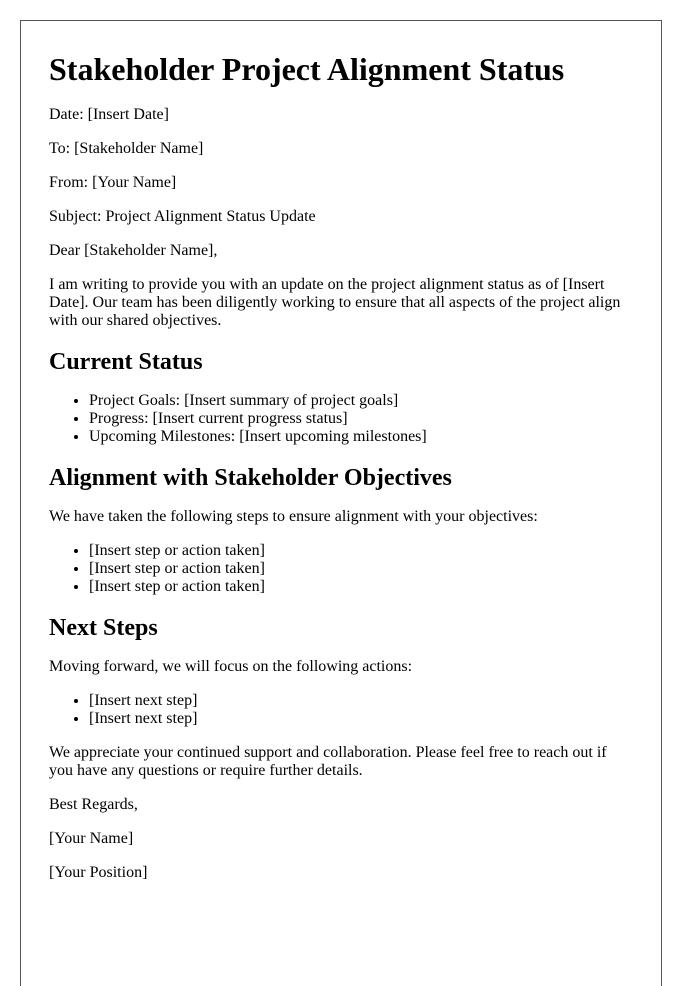 Image resolution: width=700 pixels, height=986 pixels. I want to click on salutation: Dear [Stakeholder Name],, so click(133, 250).